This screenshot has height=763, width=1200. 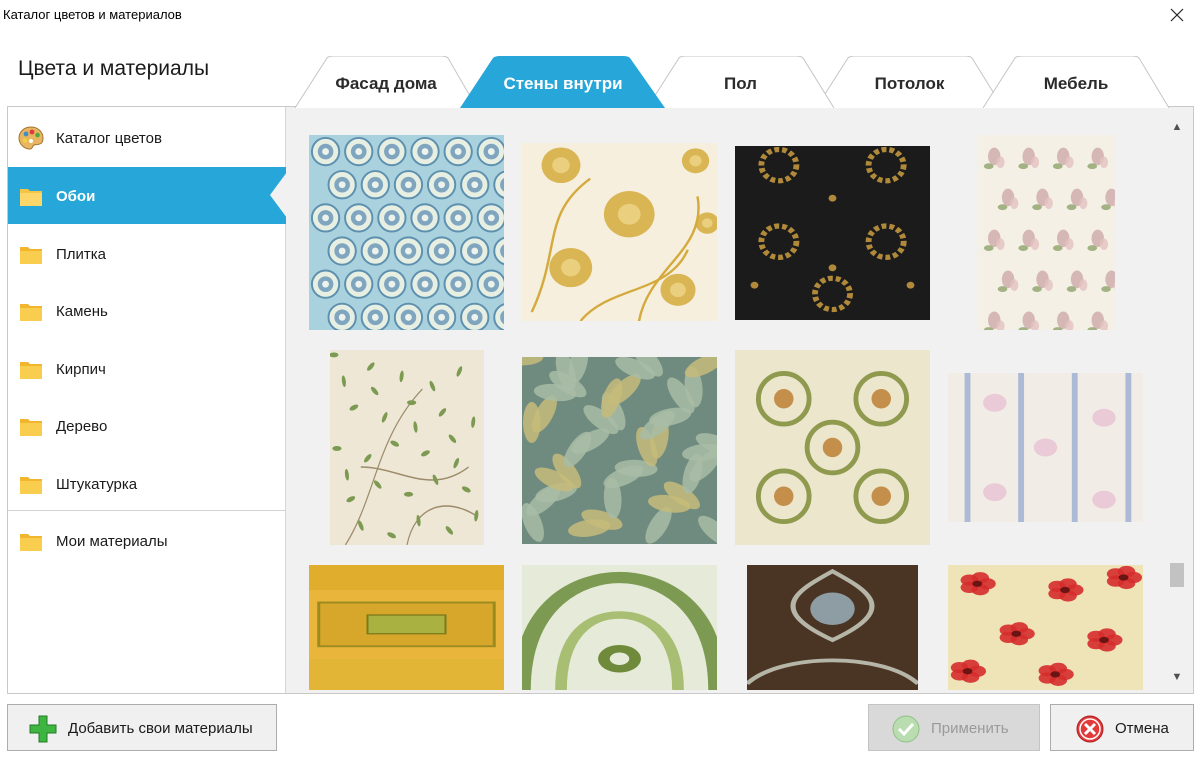 What do you see at coordinates (906, 729) in the screenshot?
I see `checkmark-icon` at bounding box center [906, 729].